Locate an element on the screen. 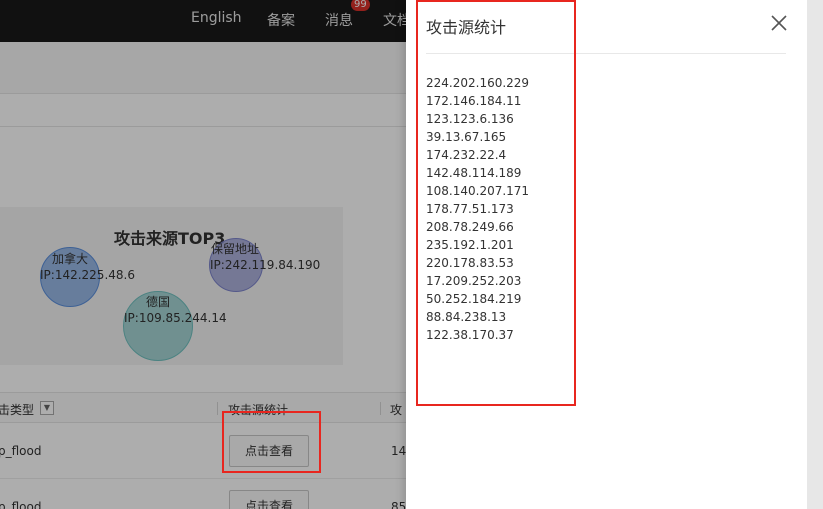 This screenshot has height=509, width=823. close-icon is located at coordinates (779, 23).